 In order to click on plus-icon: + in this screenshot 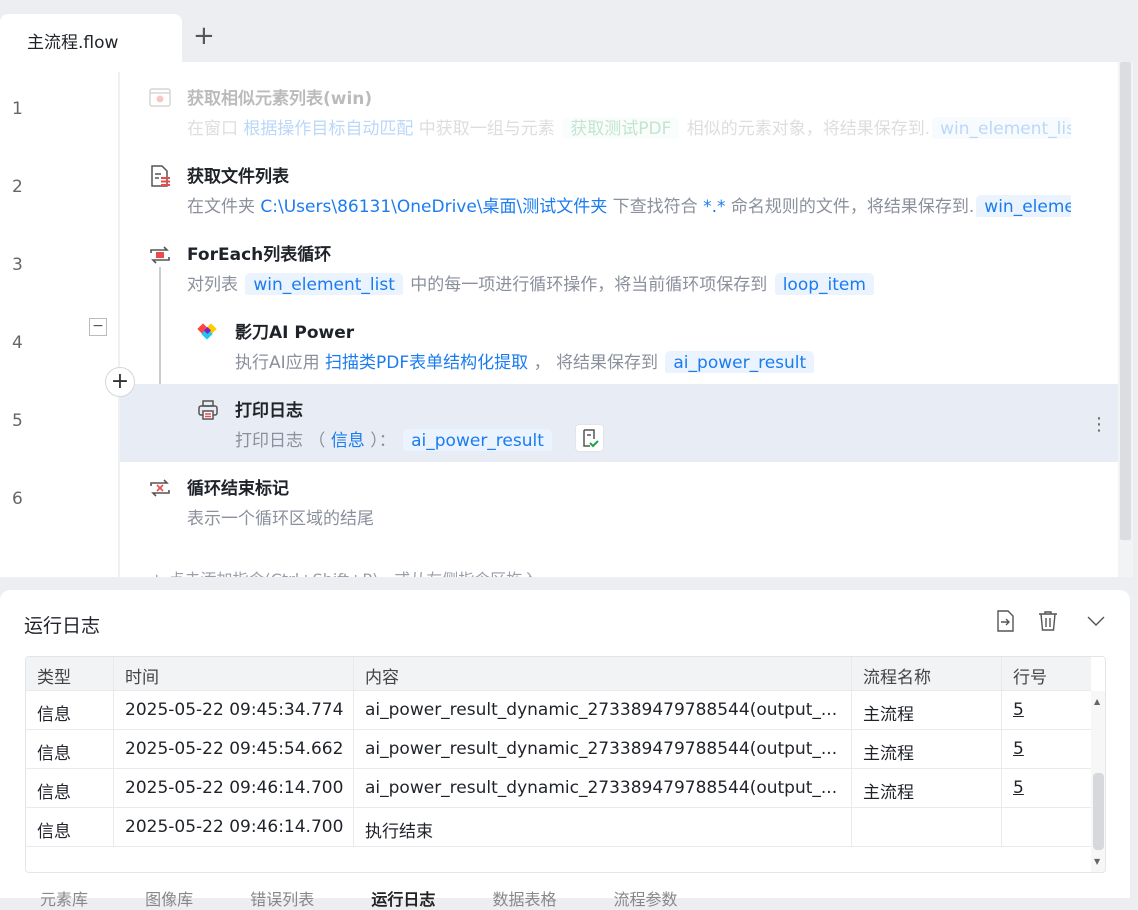, I will do `click(204, 36)`.